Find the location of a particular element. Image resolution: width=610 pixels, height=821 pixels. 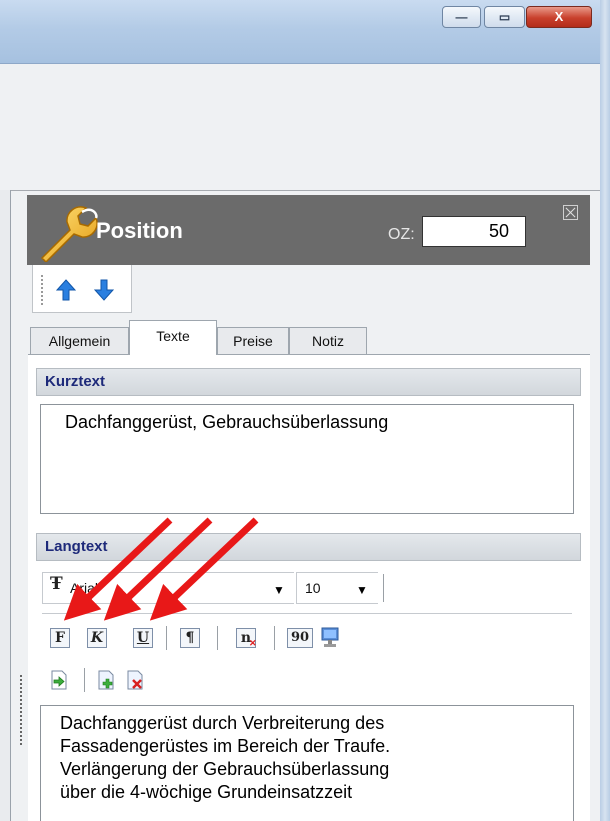

annotation-arrows is located at coordinates (161, 569).